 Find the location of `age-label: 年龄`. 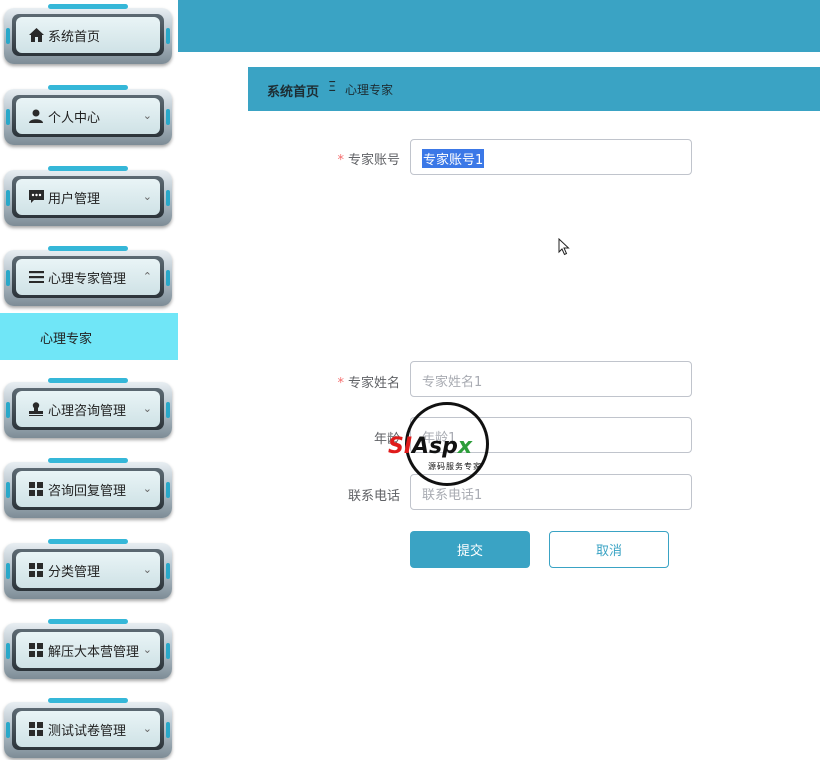

age-label: 年龄 is located at coordinates (386, 439).